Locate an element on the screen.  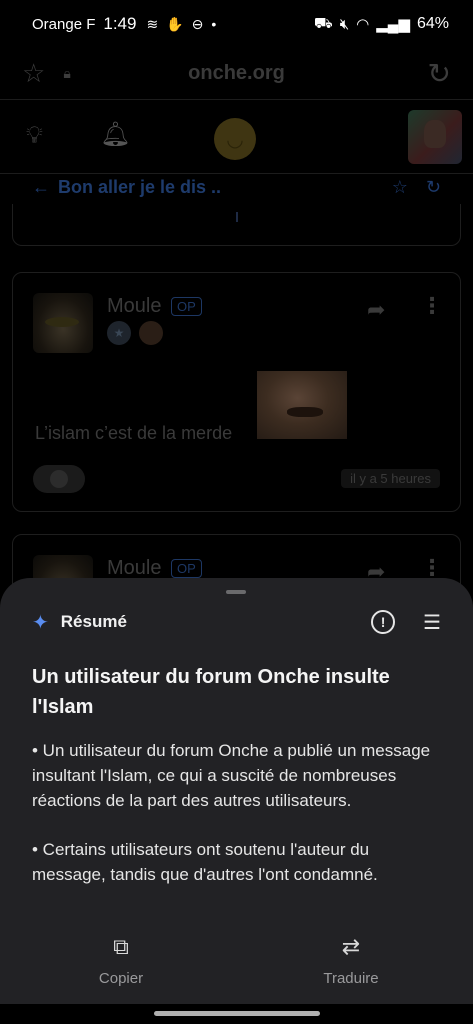
translate-label: Traduire is located at coordinates (351, 978).